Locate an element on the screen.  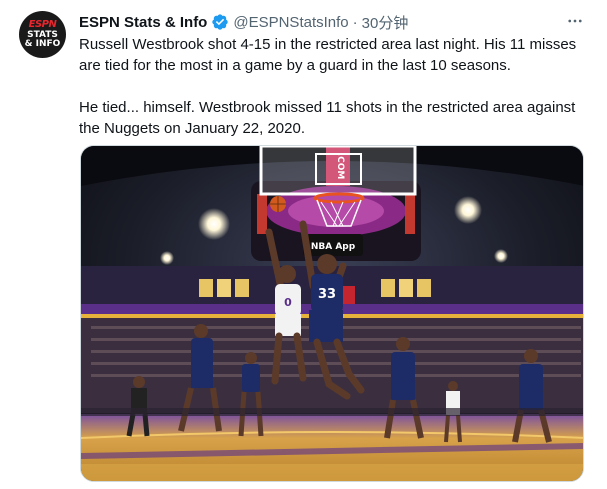
tweet-header: ESPN Stats & Info @ESPNStatsInfo · 30分钟 is located at coordinates (243, 22).